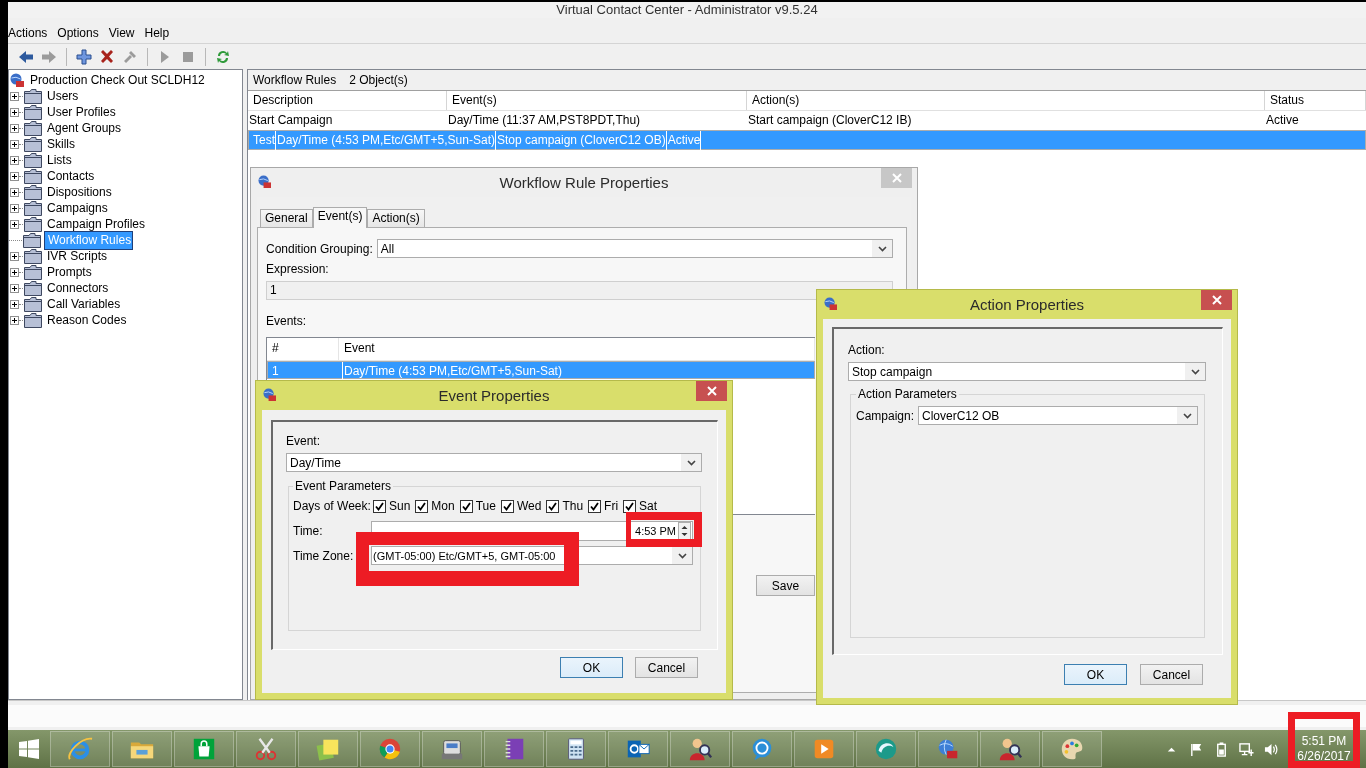 The height and width of the screenshot is (768, 1366). Describe the element at coordinates (340, 217) in the screenshot. I see `tab: Event(s)` at that location.